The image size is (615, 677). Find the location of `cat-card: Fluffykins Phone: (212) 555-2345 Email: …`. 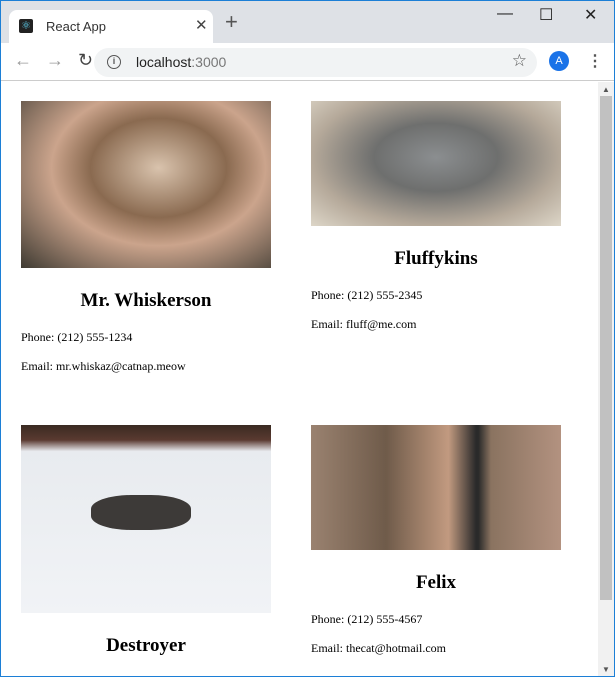

cat-card: Fluffykins Phone: (212) 555-2345 Email: … is located at coordinates (436, 216).